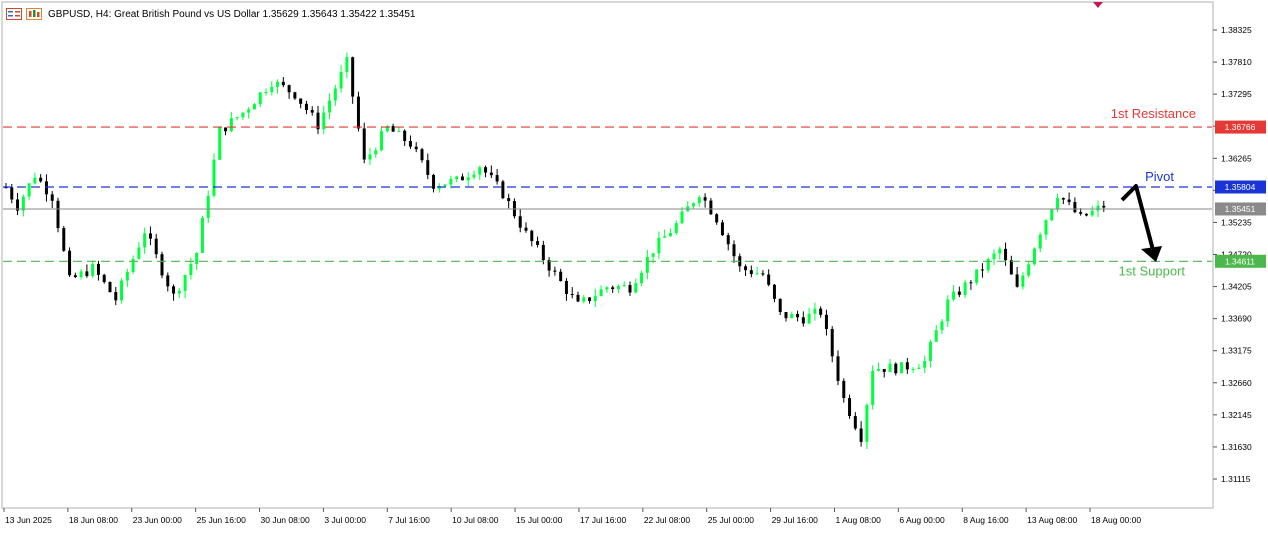  Describe the element at coordinates (1236, 158) in the screenshot. I see `price-tick-label: 1.36265` at that location.